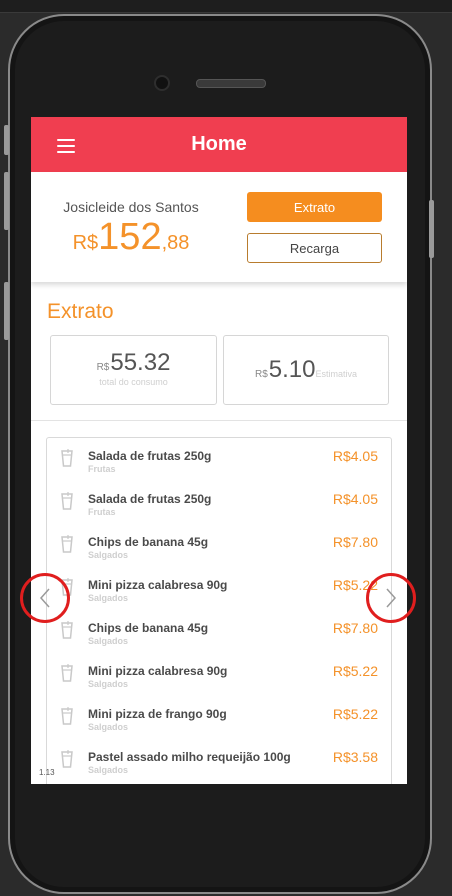 This screenshot has width=452, height=896. I want to click on consumption-total-box: R$ 55.32 total do consumo, so click(133, 370).